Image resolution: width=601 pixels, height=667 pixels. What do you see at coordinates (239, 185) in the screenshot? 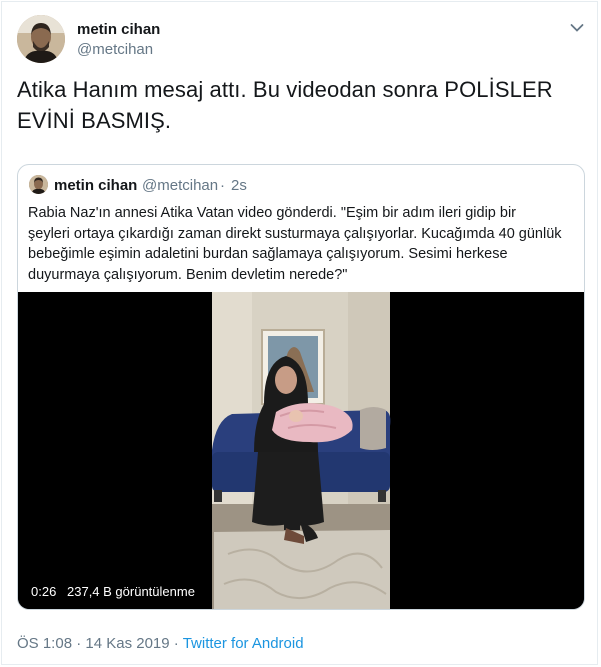
I see `quoted-time: 2s` at bounding box center [239, 185].